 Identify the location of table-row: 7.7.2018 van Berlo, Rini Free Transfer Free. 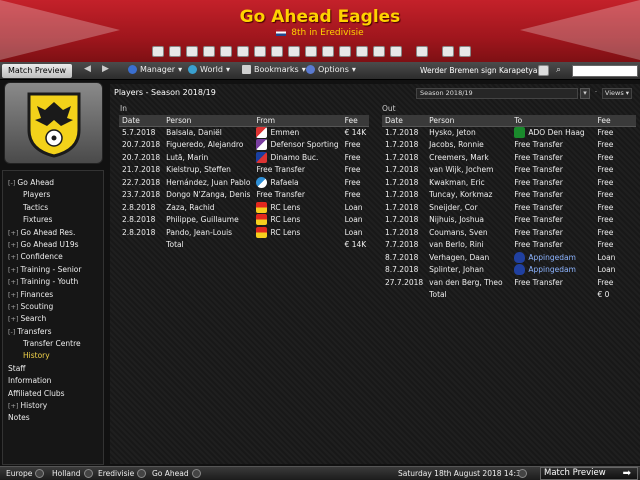
(509, 245).